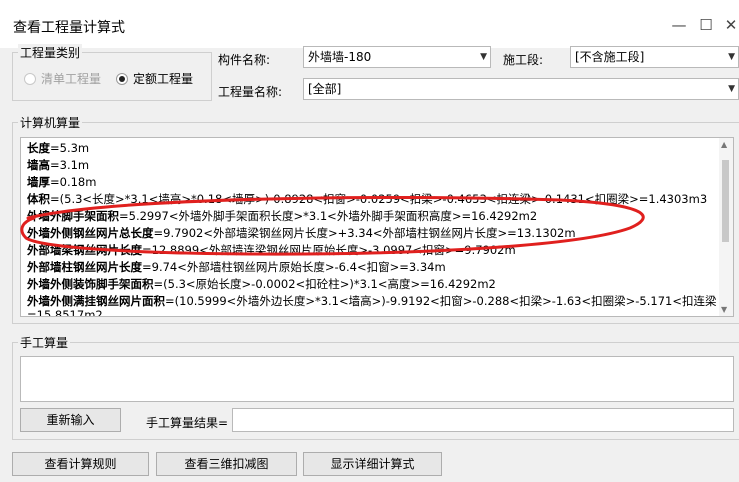 The width and height of the screenshot is (739, 482). Describe the element at coordinates (80, 464) in the screenshot. I see `view-rules-button: 查看计算规则` at that location.